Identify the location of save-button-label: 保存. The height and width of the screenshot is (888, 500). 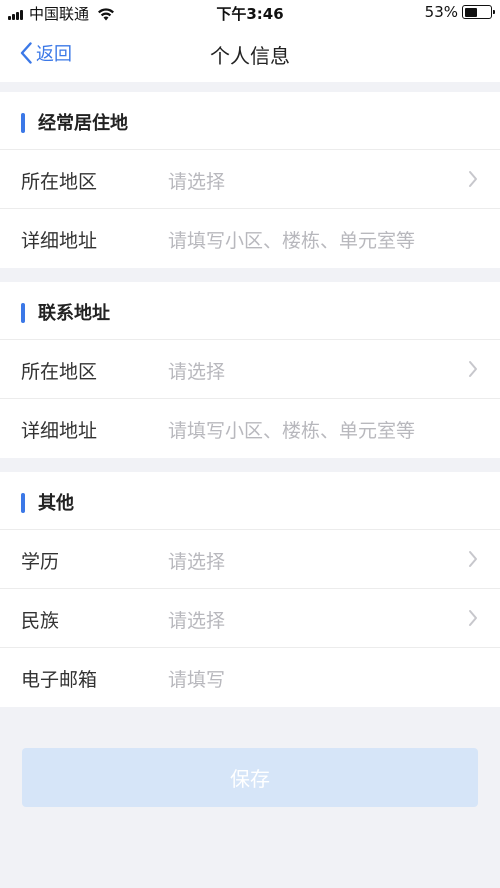
(250, 779).